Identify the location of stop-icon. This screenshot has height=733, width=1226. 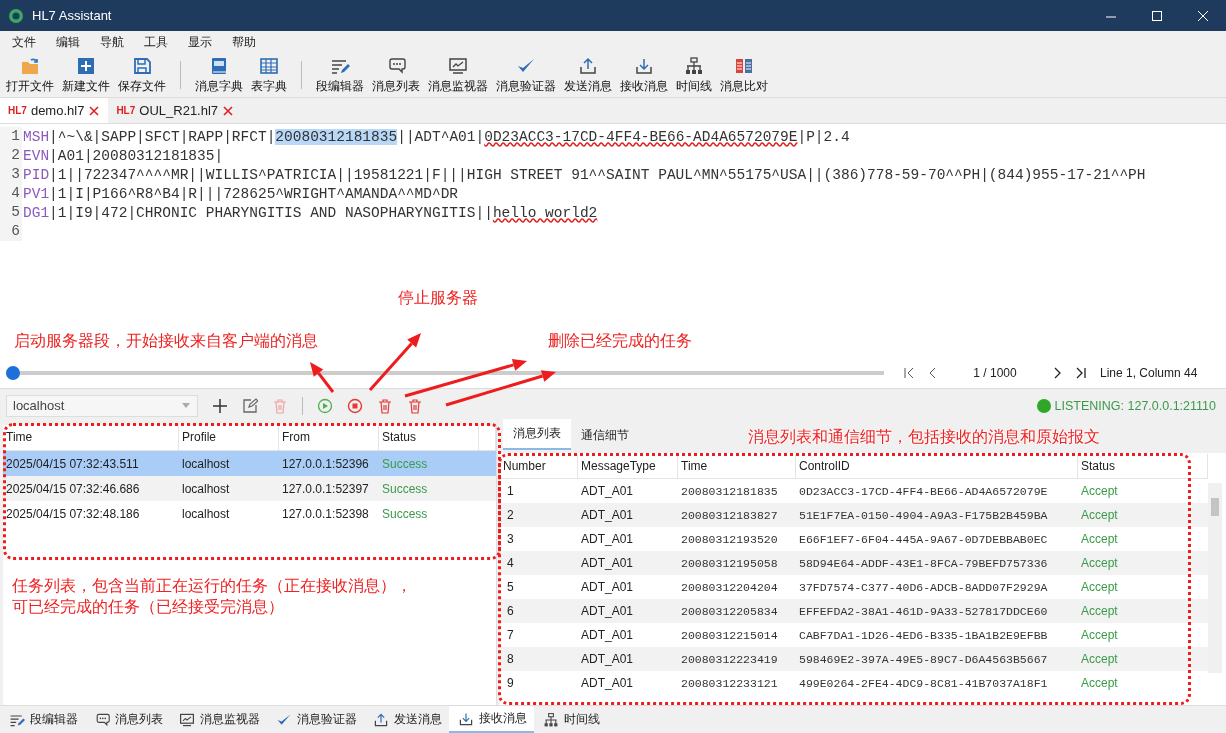
(355, 405).